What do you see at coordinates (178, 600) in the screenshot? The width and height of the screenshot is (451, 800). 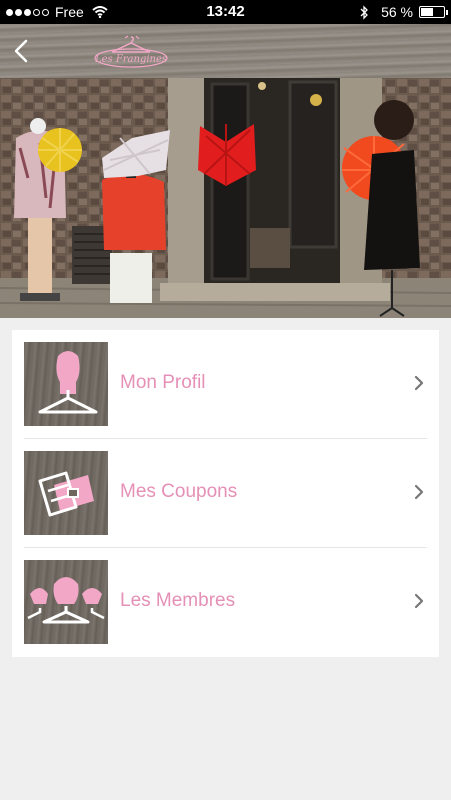 I see `menu-item-label: Les Membres` at bounding box center [178, 600].